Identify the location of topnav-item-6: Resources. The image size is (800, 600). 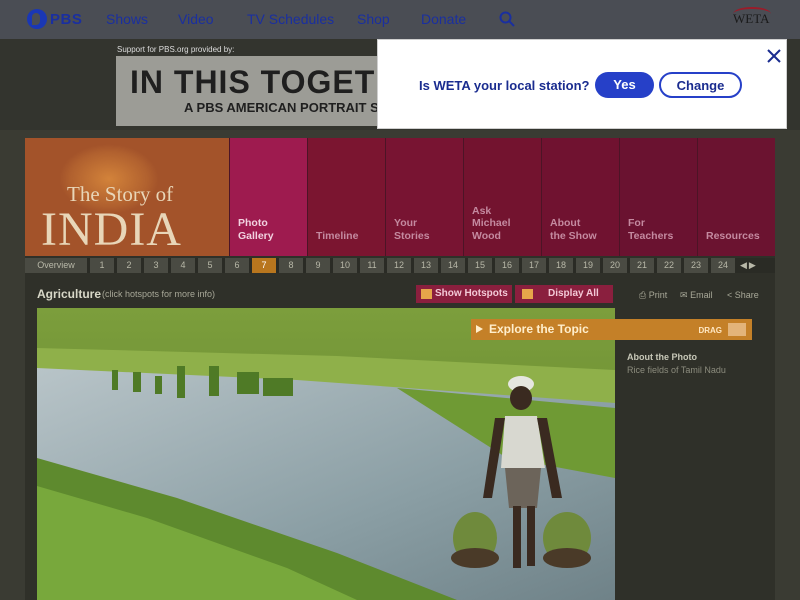
(736, 197).